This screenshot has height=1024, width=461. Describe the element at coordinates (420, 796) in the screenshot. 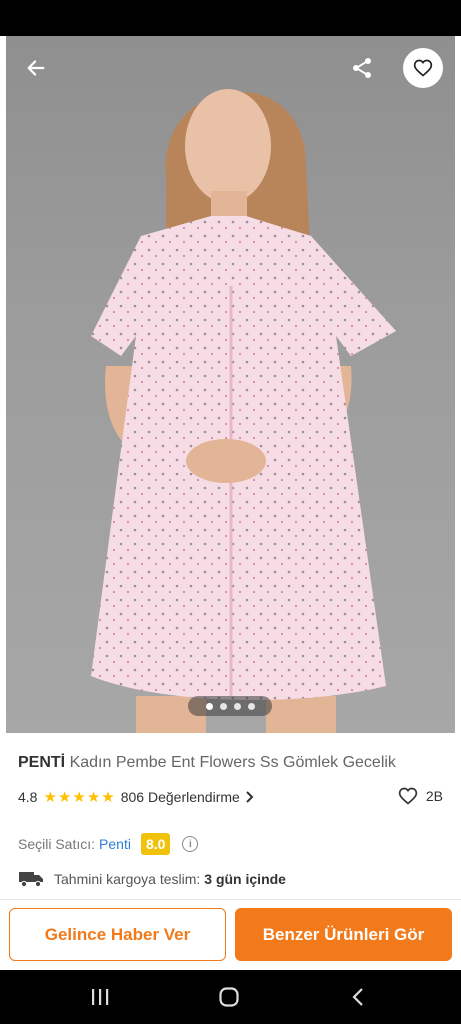

I see `favorite-count: 2B` at that location.